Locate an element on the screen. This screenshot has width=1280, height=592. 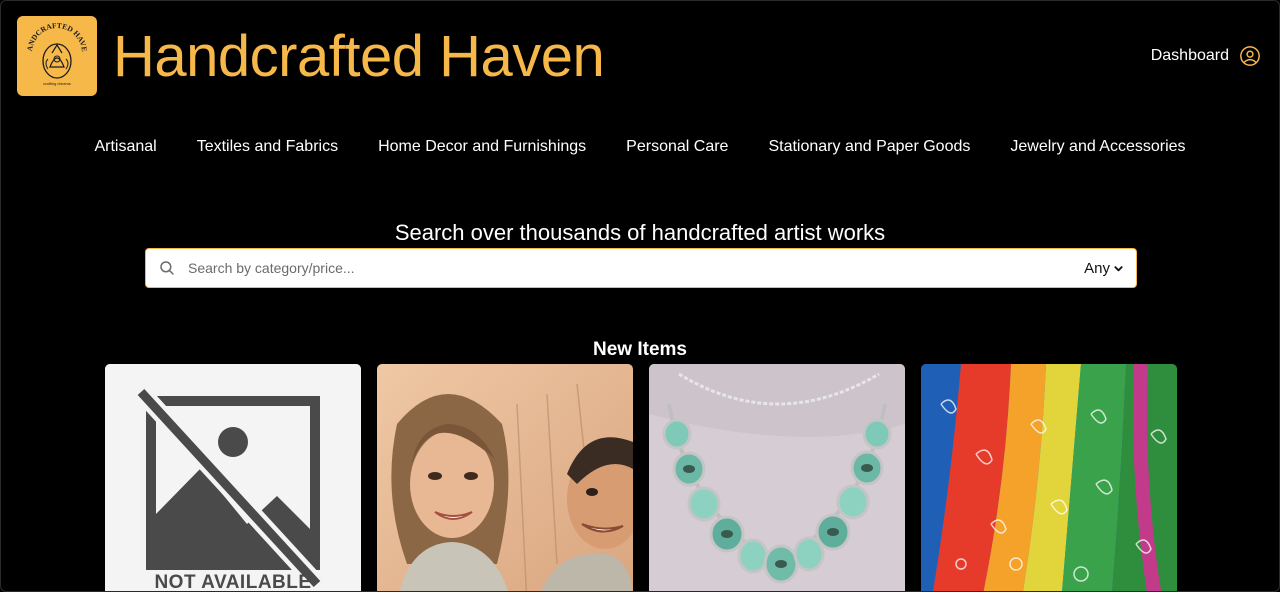
paisley-scarves-image is located at coordinates (1049, 477).